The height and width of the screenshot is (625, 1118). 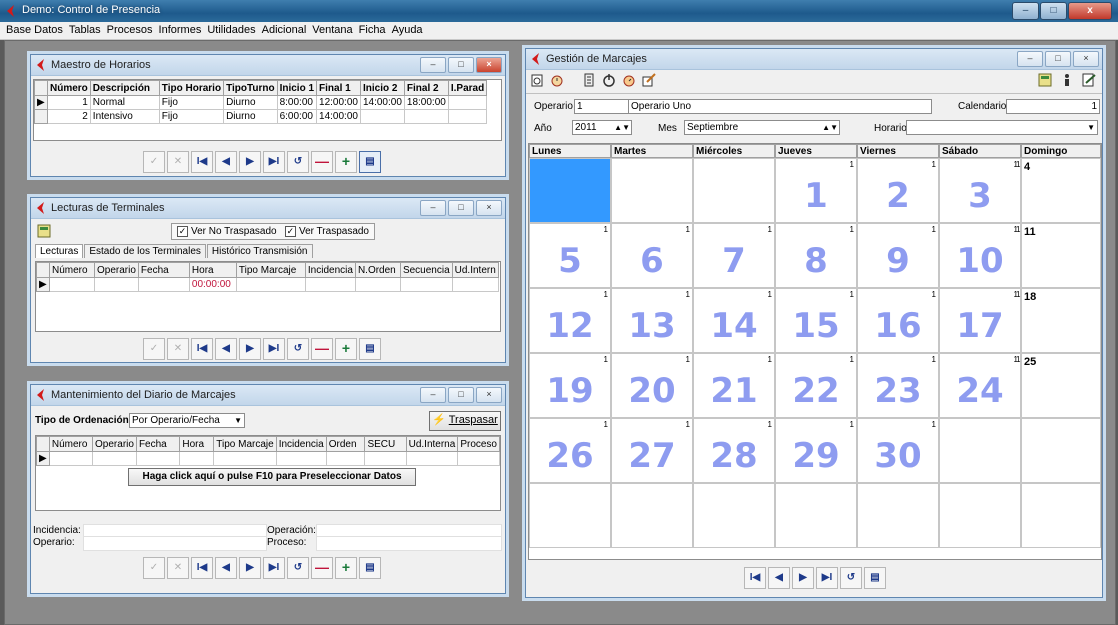 What do you see at coordinates (1067, 80) in the screenshot?
I see `person-icon` at bounding box center [1067, 80].